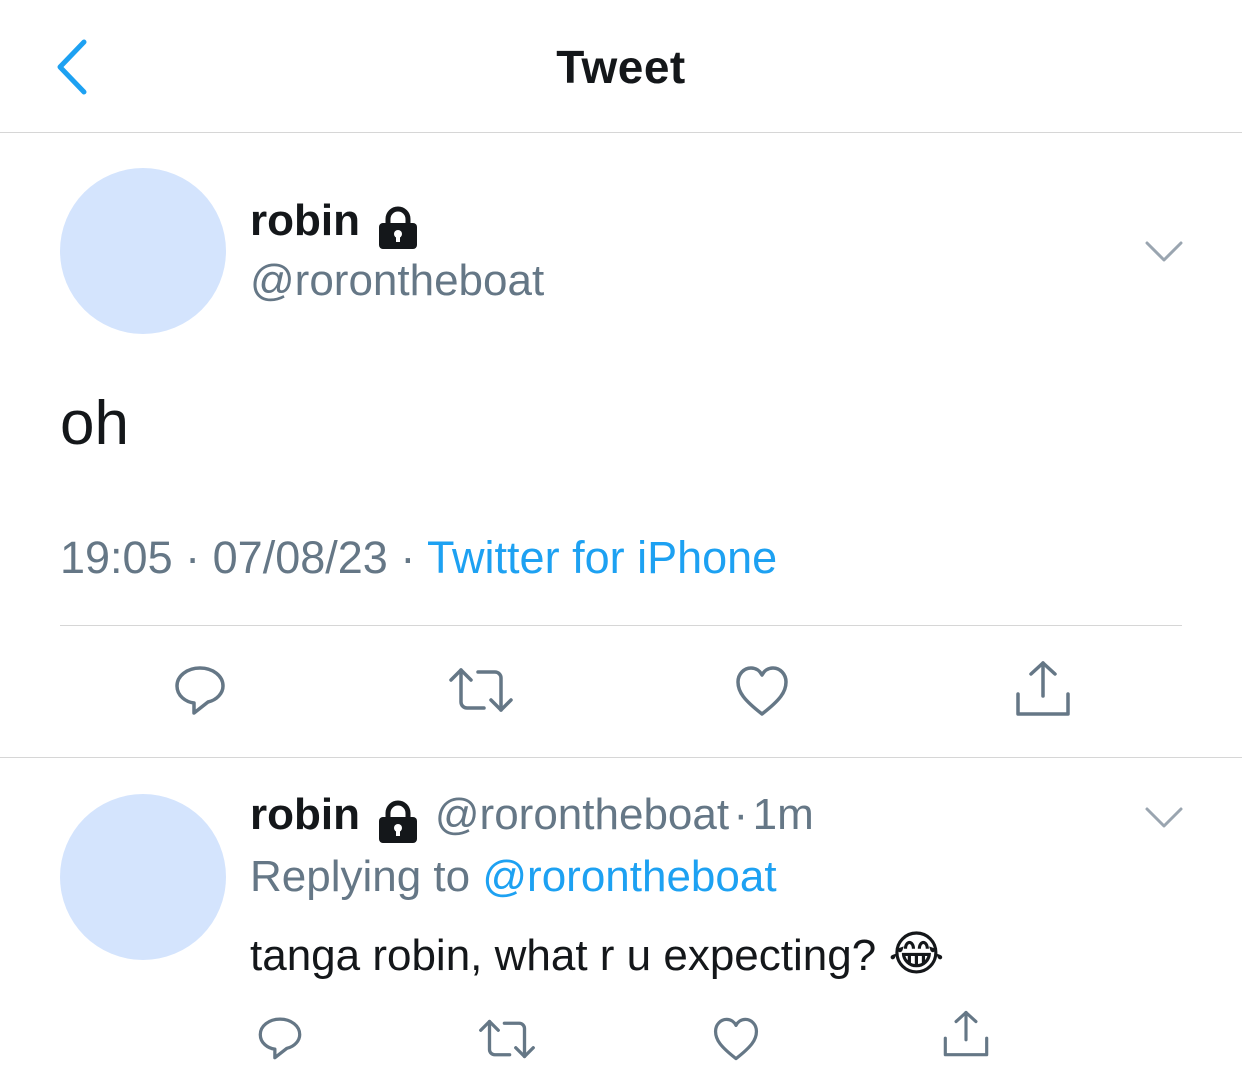 The height and width of the screenshot is (1085, 1242). What do you see at coordinates (397, 281) in the screenshot?
I see `author-handle: @rorontheboat` at bounding box center [397, 281].